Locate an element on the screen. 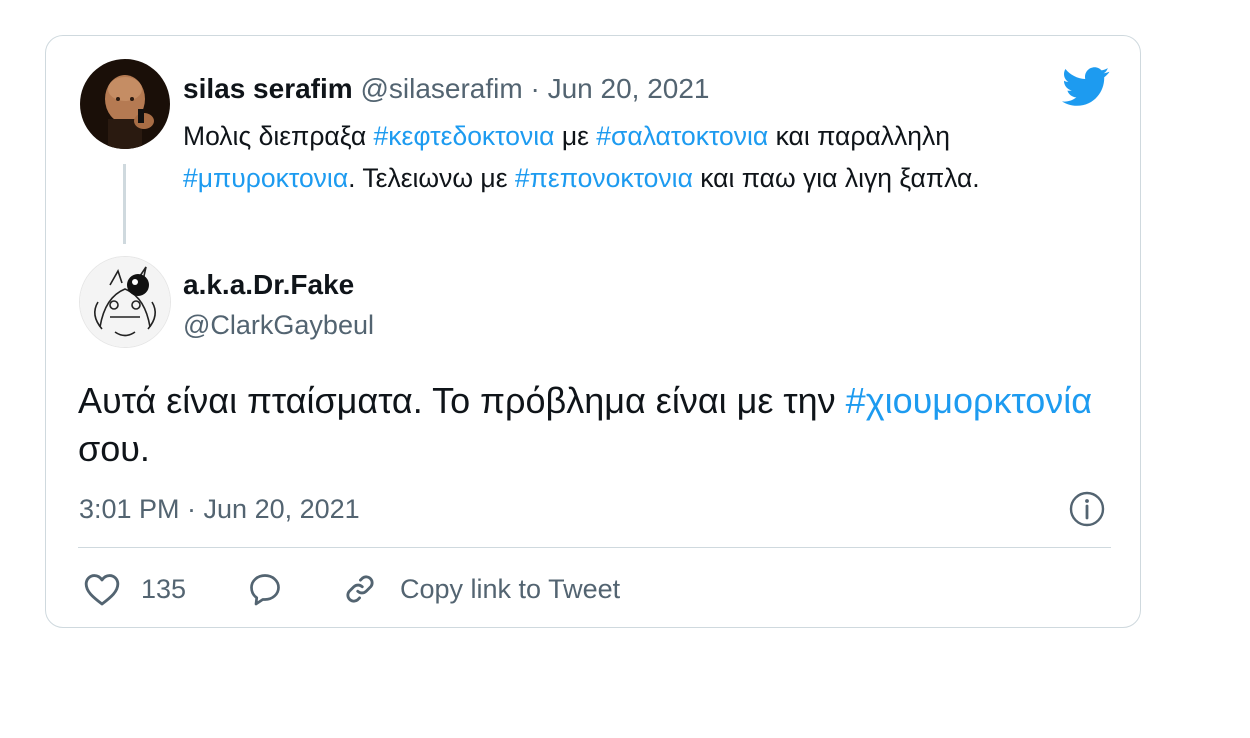  heart-icon is located at coordinates (102, 589).